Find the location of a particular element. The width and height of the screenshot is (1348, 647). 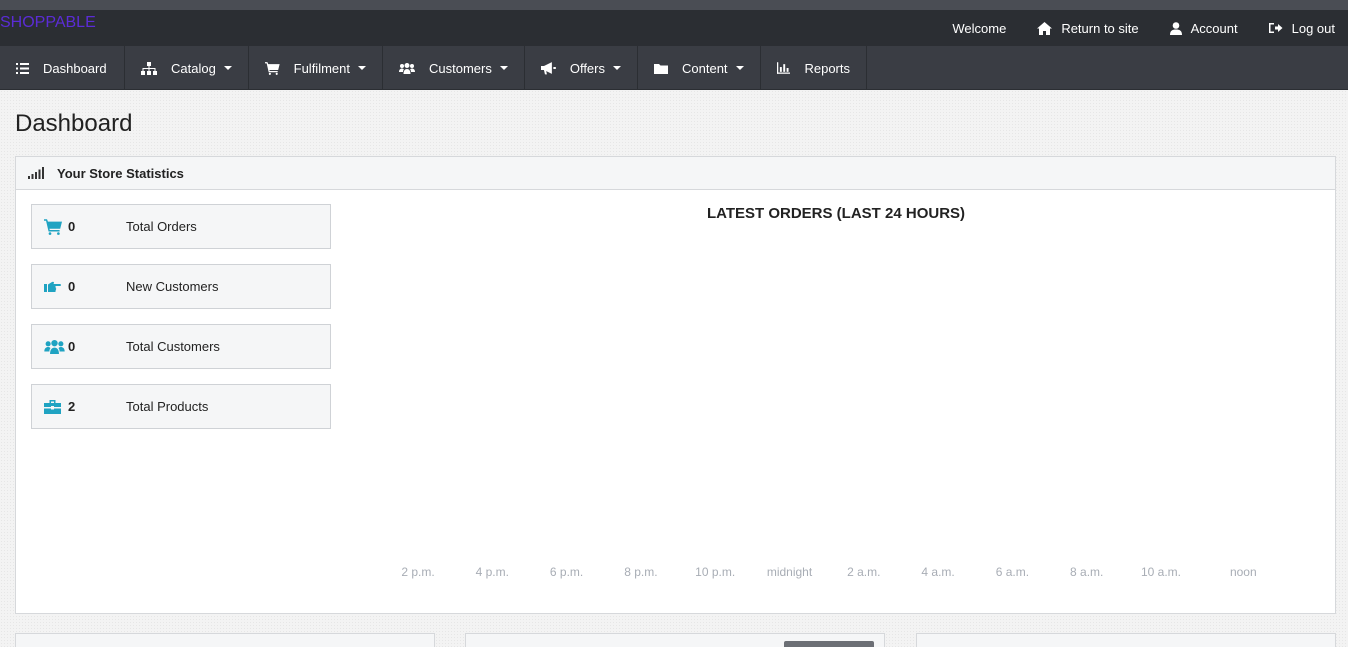

nav-content: Content is located at coordinates (699, 68).